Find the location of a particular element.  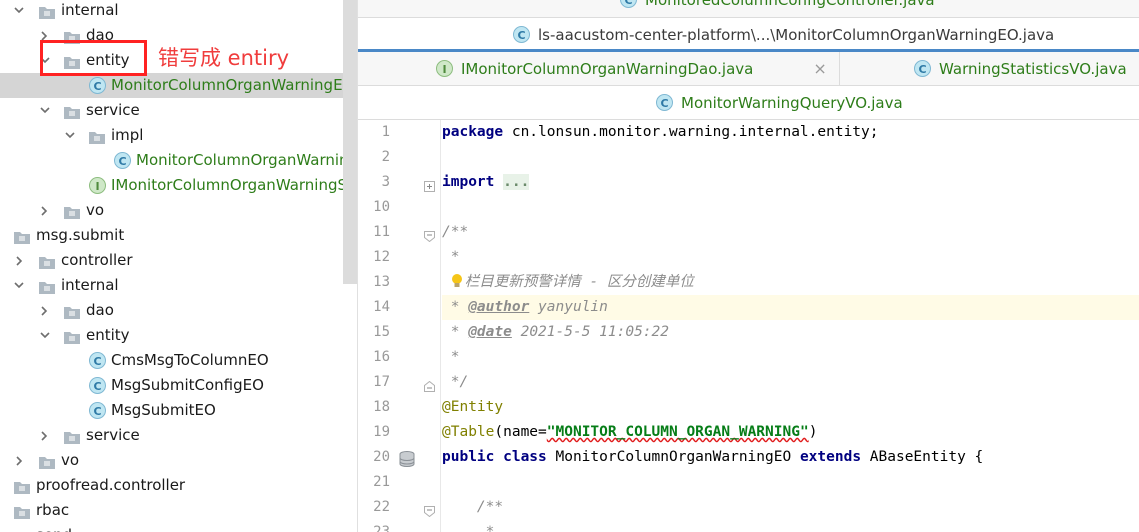

annotation-box is located at coordinates (93, 58).